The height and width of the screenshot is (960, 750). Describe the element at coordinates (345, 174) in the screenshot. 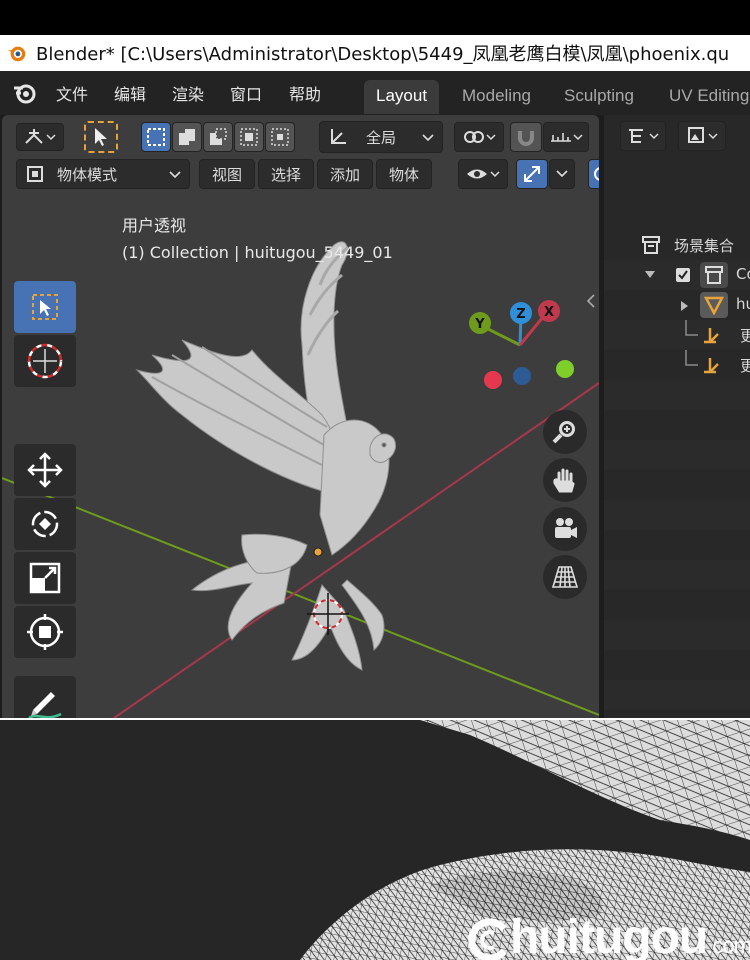

I see `menu-add: 添加` at that location.